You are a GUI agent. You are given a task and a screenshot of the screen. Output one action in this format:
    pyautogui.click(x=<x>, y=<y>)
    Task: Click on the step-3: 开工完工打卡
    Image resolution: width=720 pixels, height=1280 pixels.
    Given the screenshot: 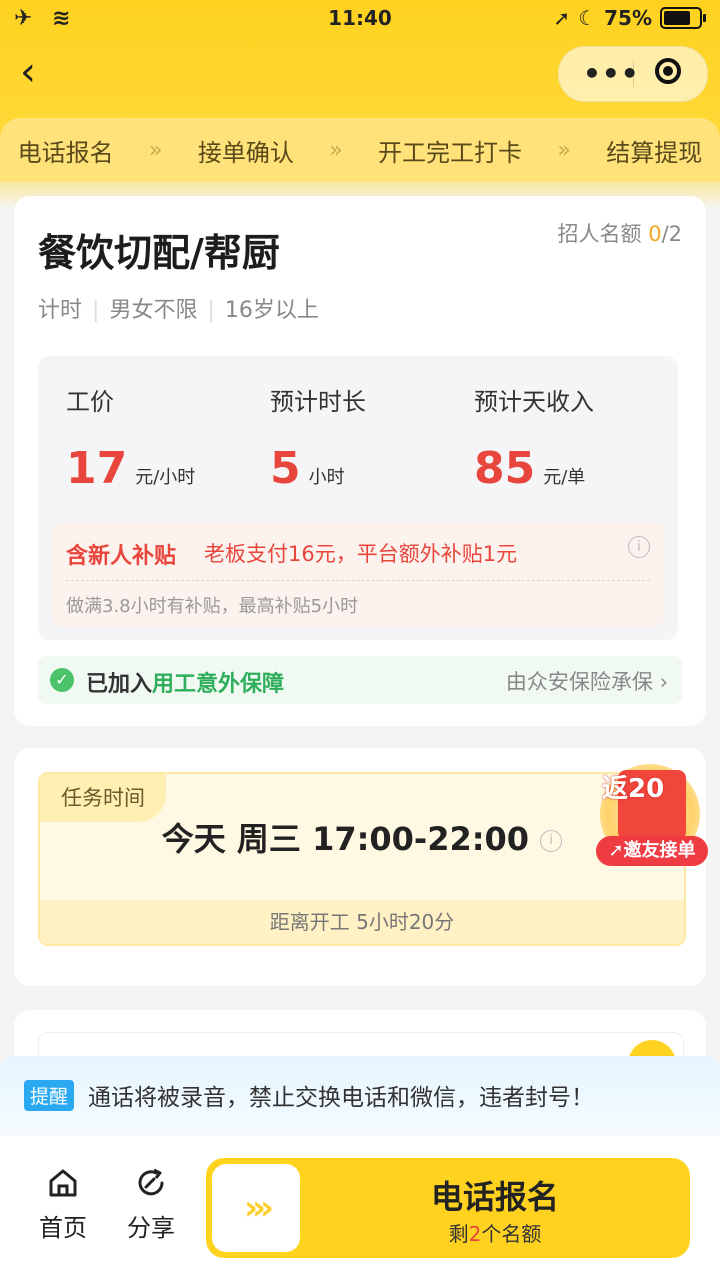 What is the action you would take?
    pyautogui.click(x=450, y=152)
    